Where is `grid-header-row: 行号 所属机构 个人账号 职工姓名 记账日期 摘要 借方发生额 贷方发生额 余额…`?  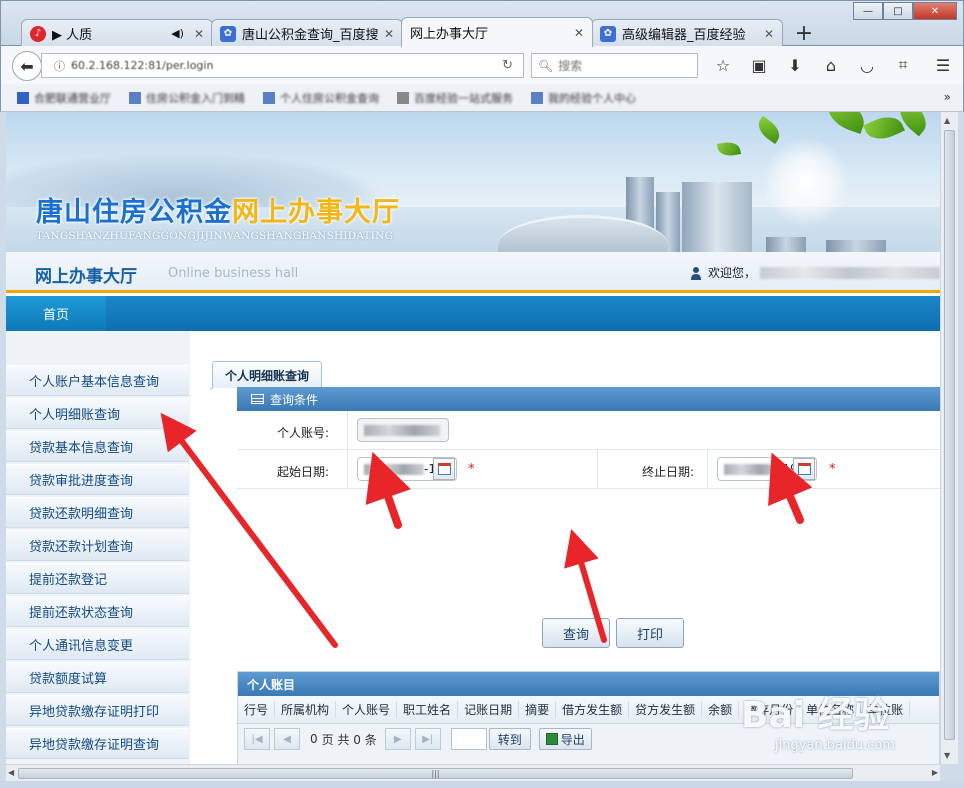
grid-header-row: 行号 所属机构 个人账号 职工姓名 记账日期 摘要 借方发生额 贷方发生额 余额… is located at coordinates (588, 710).